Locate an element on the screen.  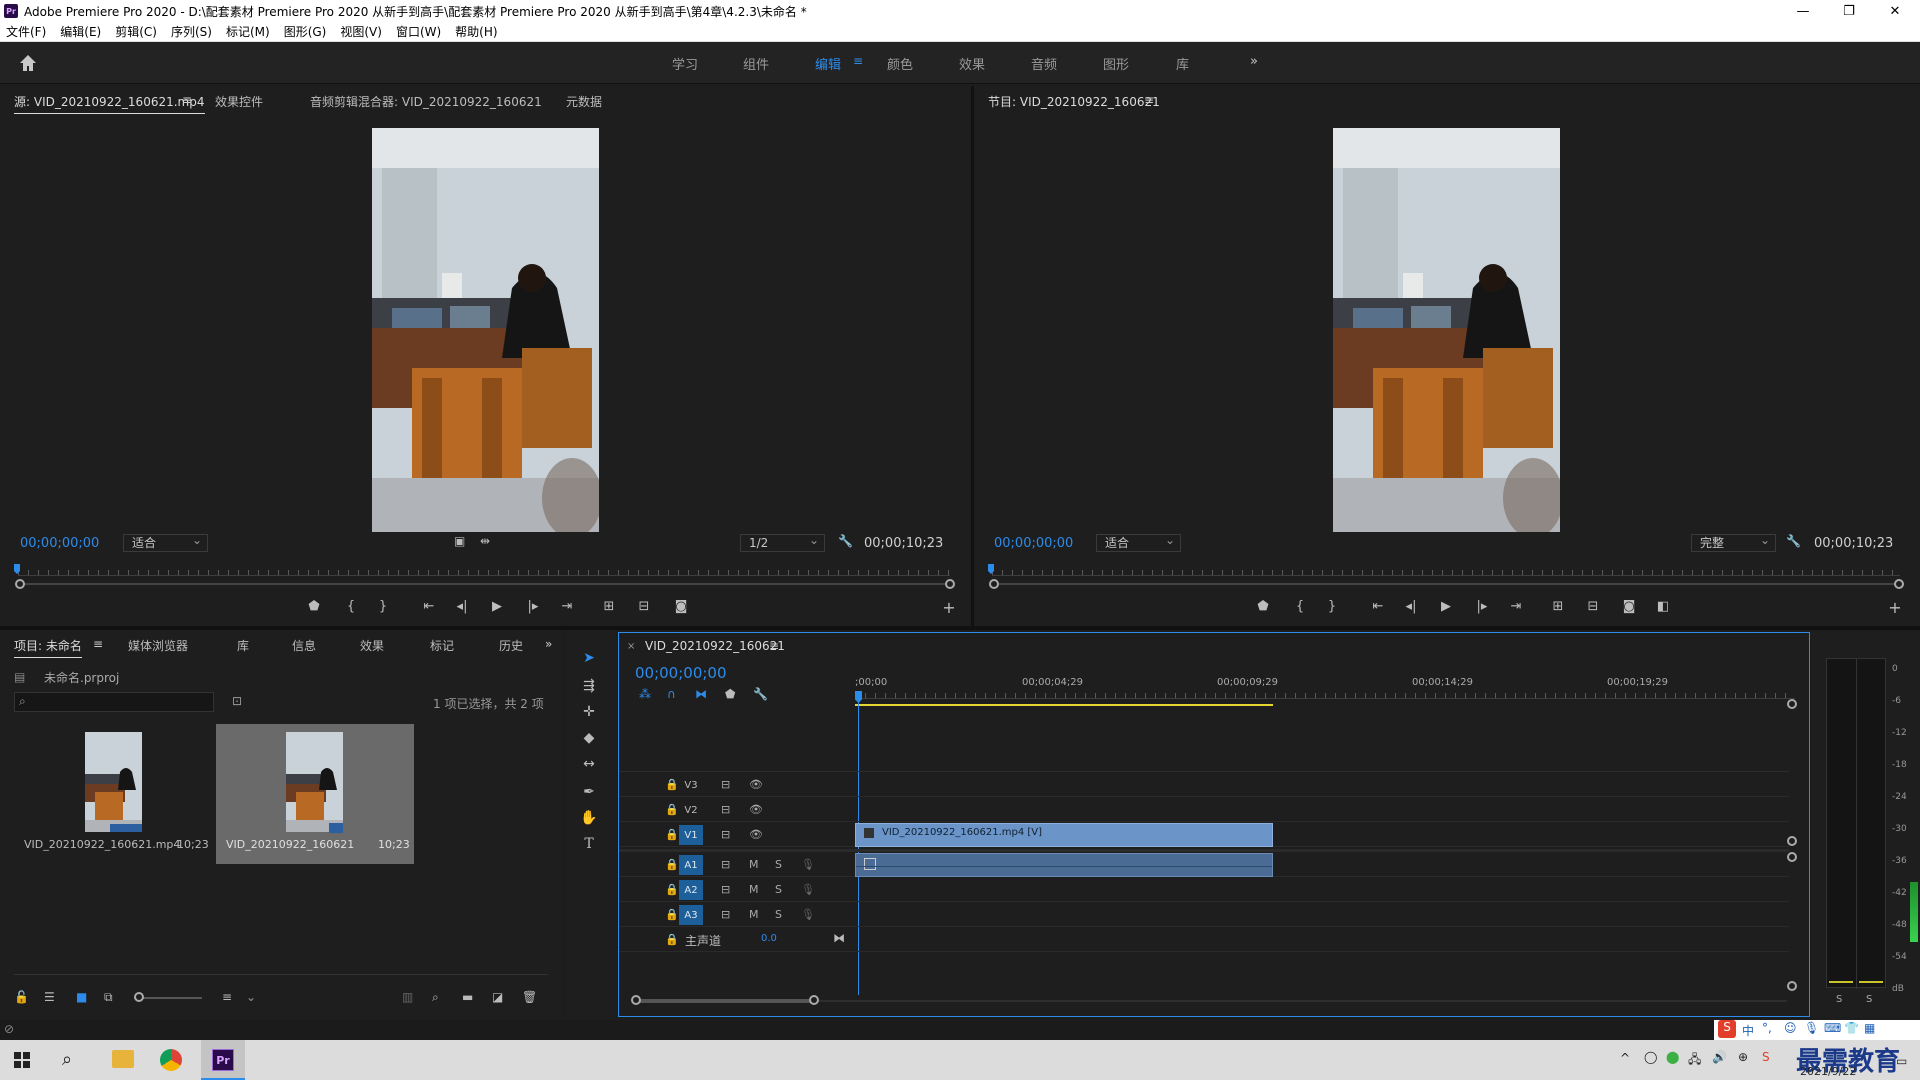
more-workspaces-icon: » is located at coordinates (1254, 61).